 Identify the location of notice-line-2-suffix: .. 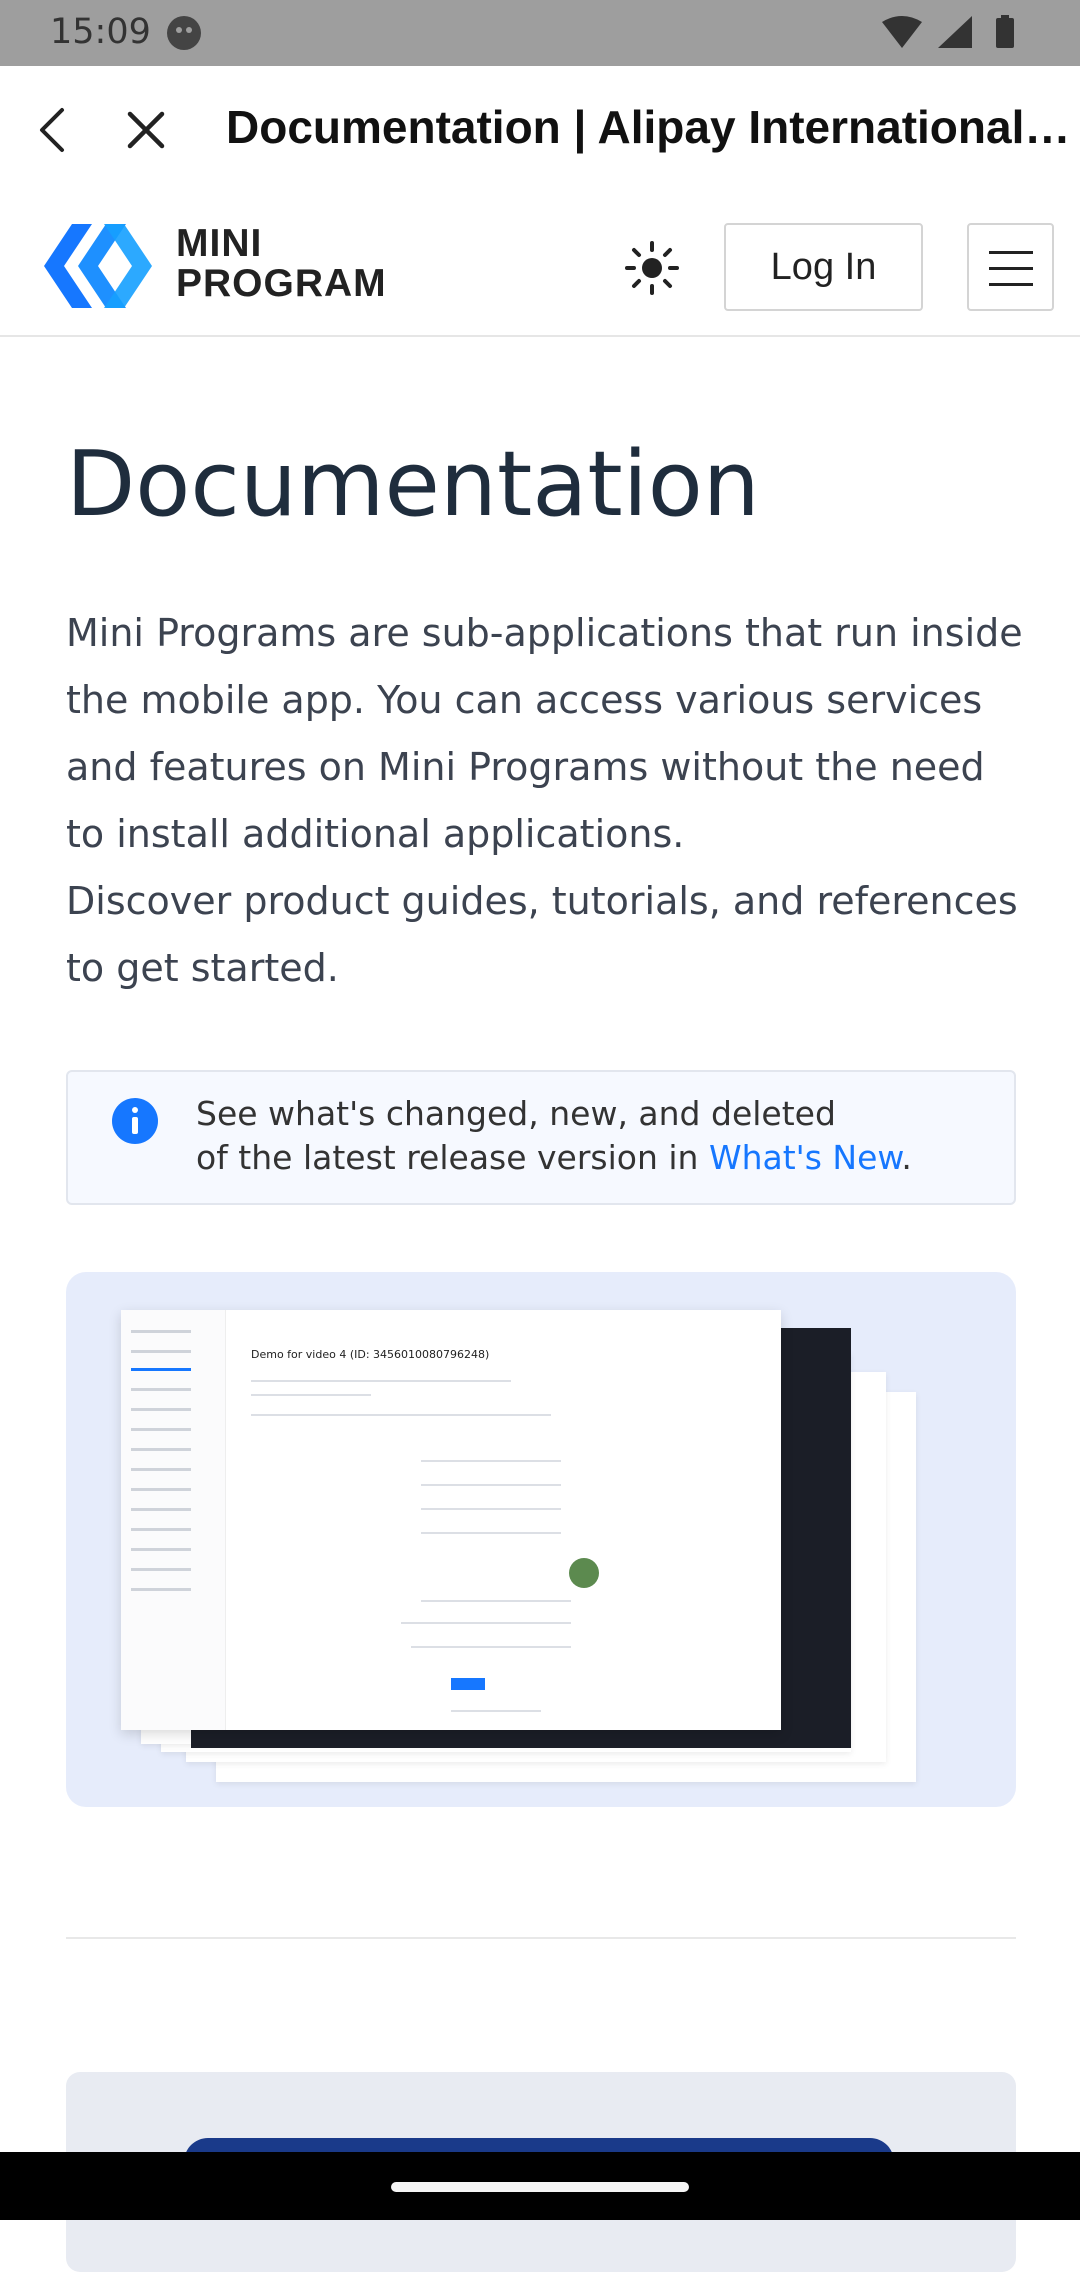
(906, 1157).